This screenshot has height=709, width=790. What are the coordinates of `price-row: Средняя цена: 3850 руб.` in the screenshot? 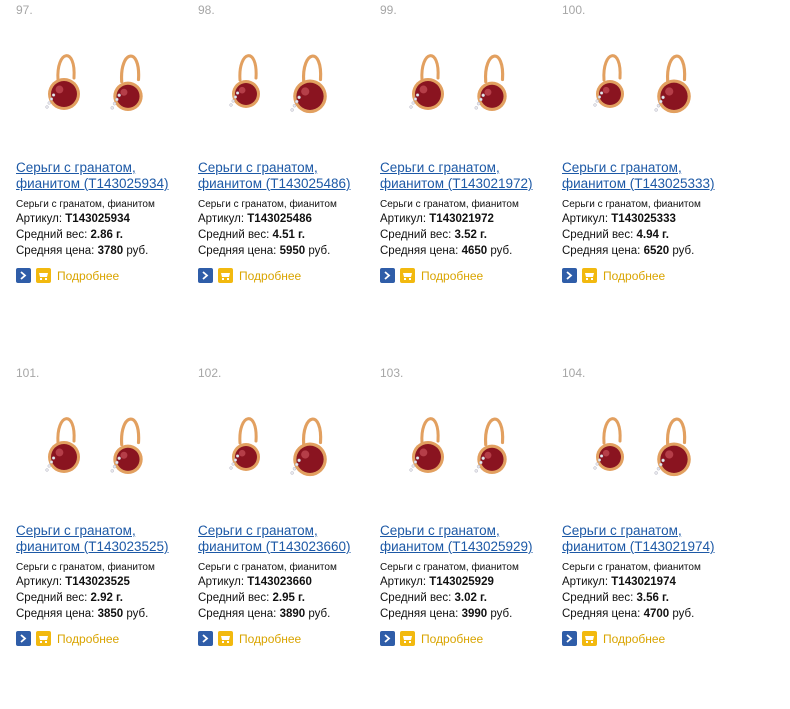 It's located at (107, 614).